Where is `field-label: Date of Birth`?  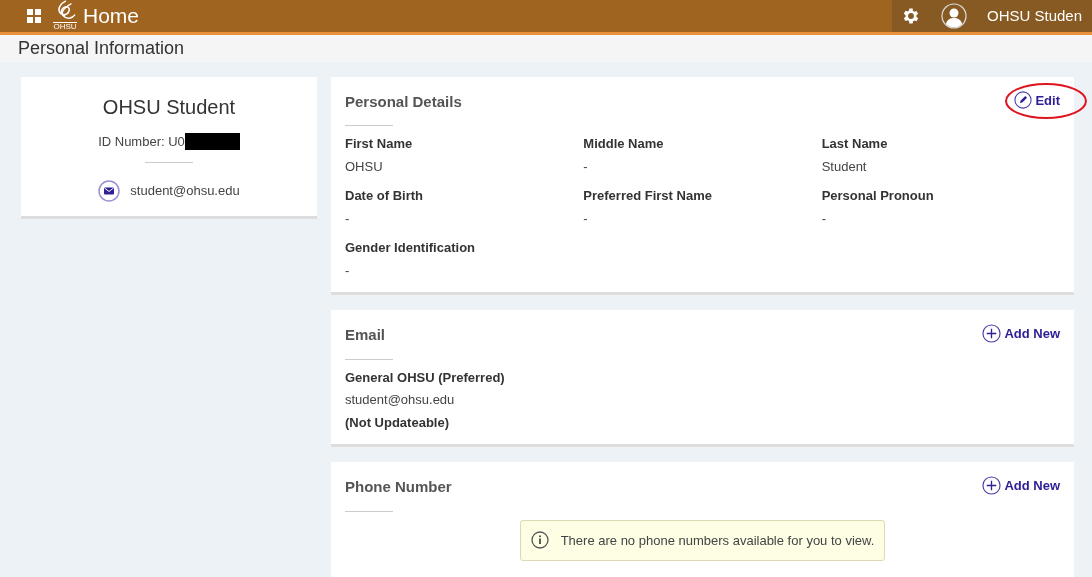
field-label: Date of Birth is located at coordinates (384, 196).